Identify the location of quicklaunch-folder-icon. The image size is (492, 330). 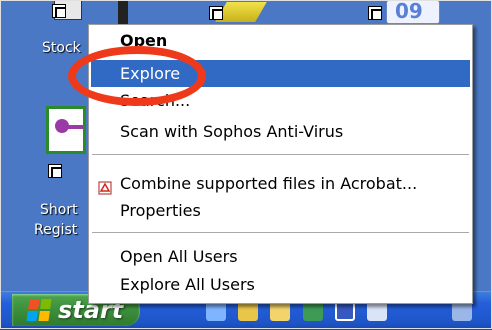
(280, 311).